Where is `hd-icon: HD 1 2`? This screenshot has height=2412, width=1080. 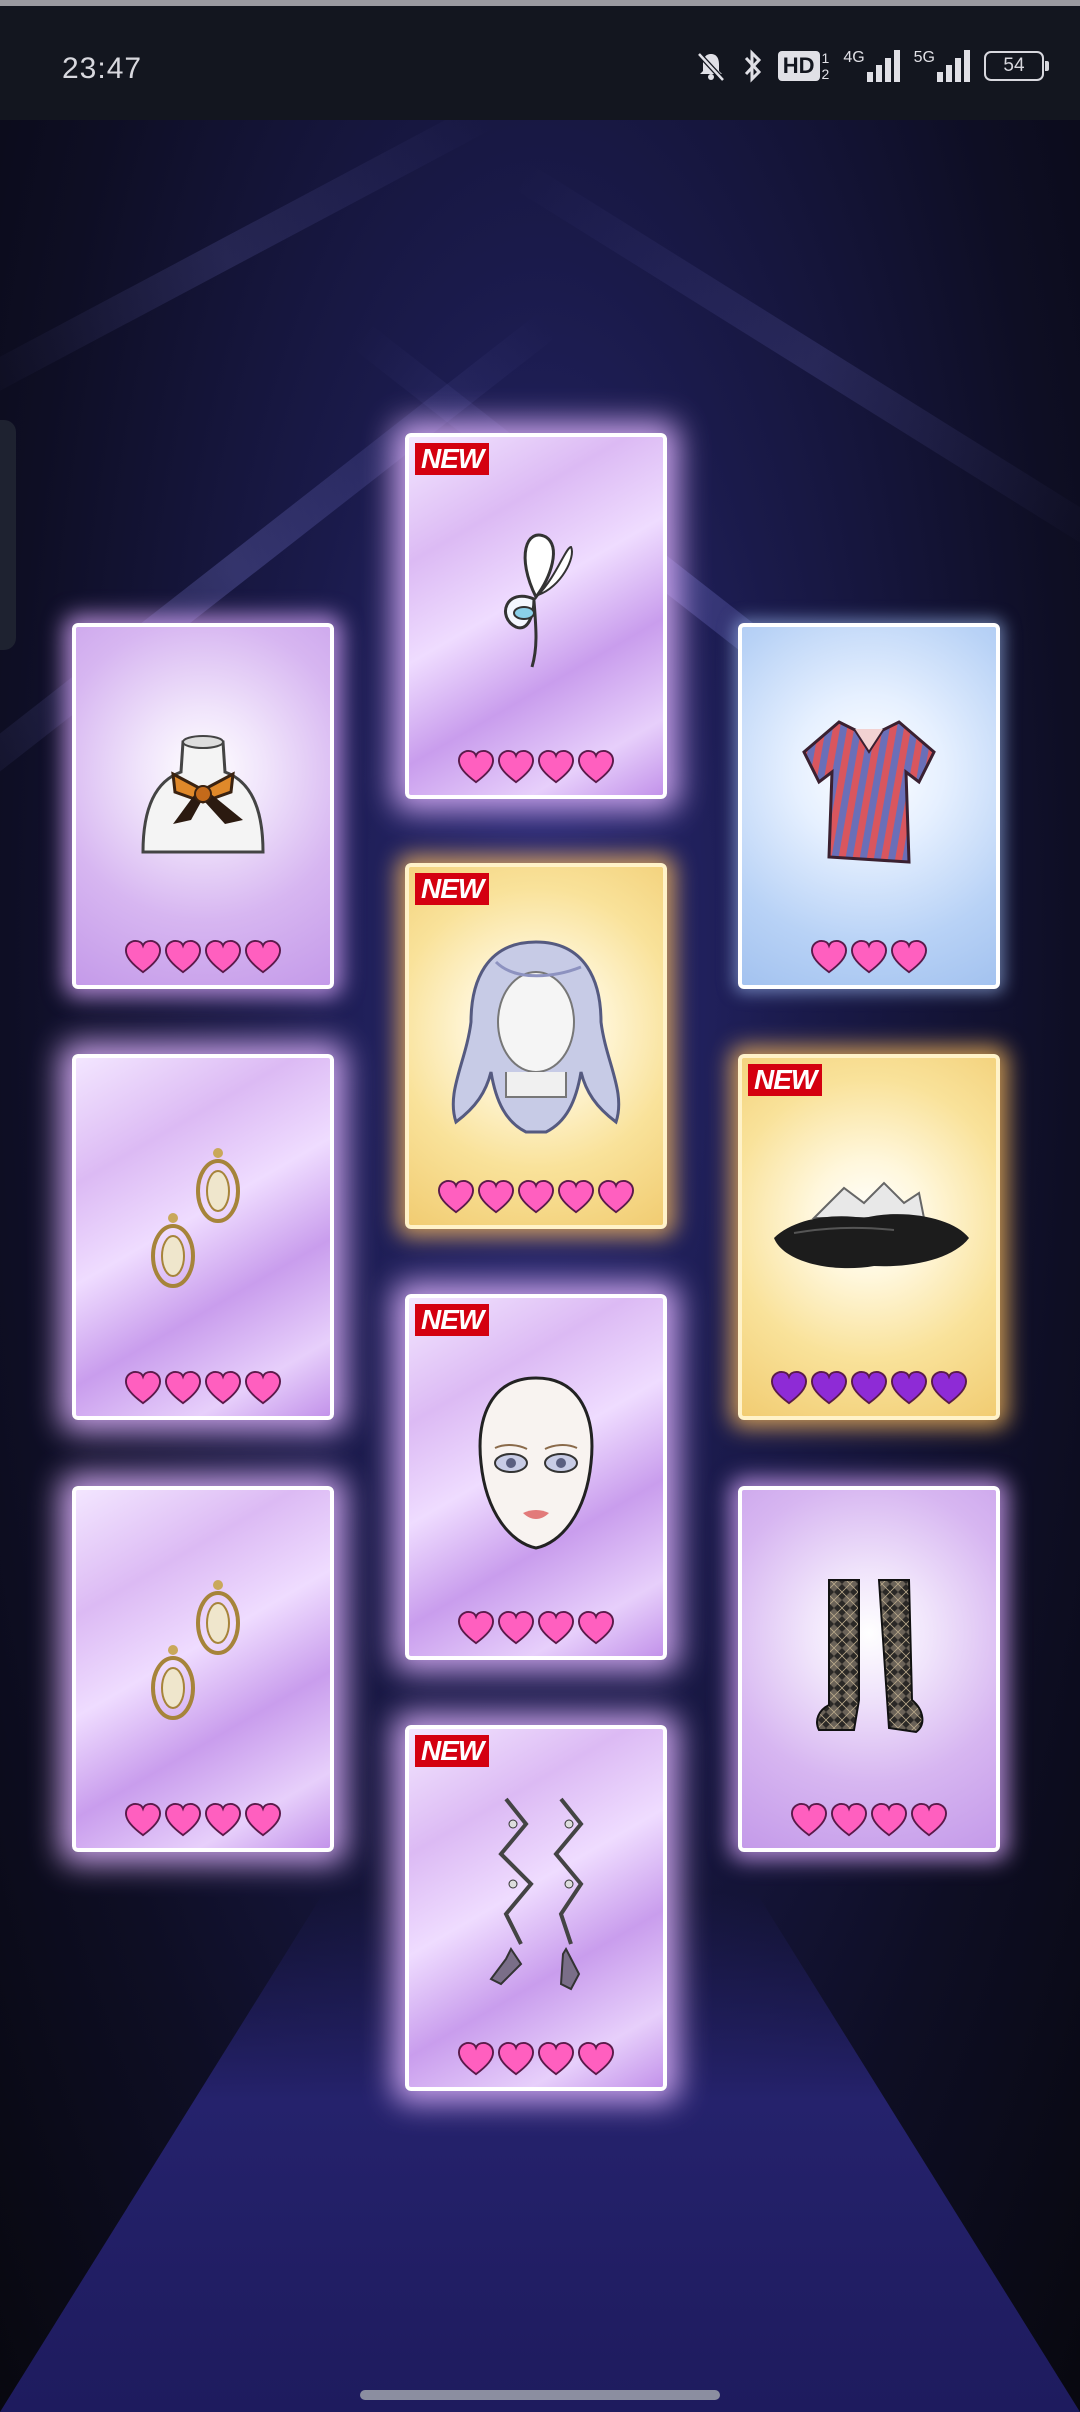
hd-icon: HD 1 2 is located at coordinates (803, 66).